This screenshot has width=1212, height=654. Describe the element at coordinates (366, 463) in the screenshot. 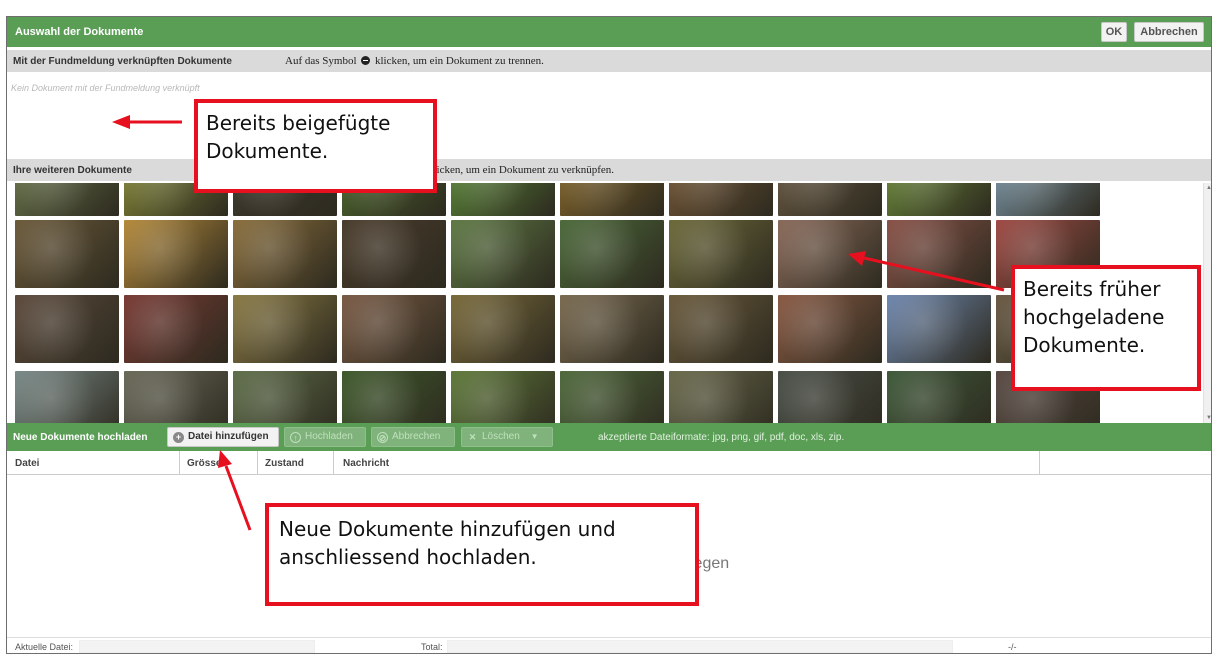

I see `column-message: Nachricht` at that location.